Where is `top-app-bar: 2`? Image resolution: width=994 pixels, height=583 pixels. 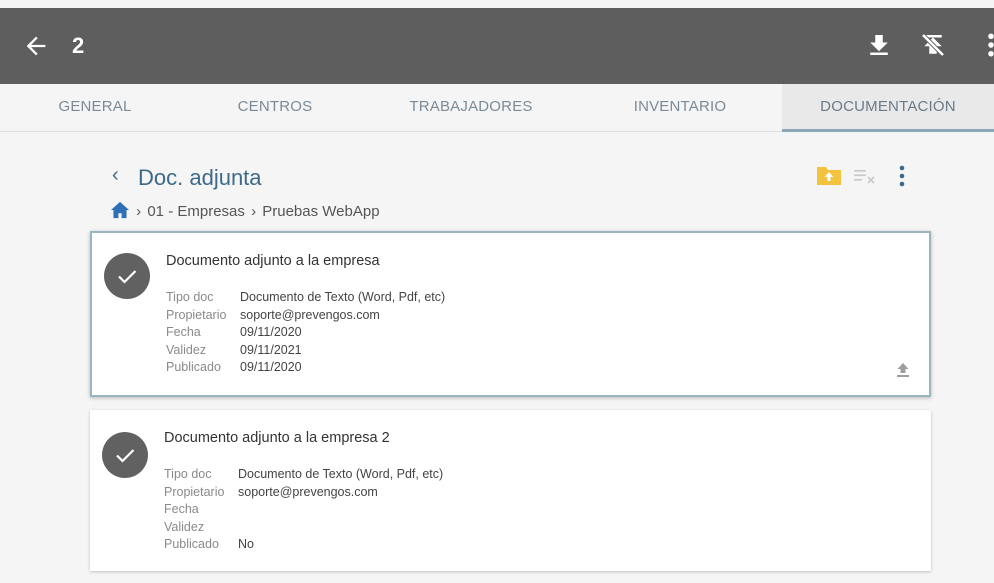
top-app-bar: 2 is located at coordinates (497, 46).